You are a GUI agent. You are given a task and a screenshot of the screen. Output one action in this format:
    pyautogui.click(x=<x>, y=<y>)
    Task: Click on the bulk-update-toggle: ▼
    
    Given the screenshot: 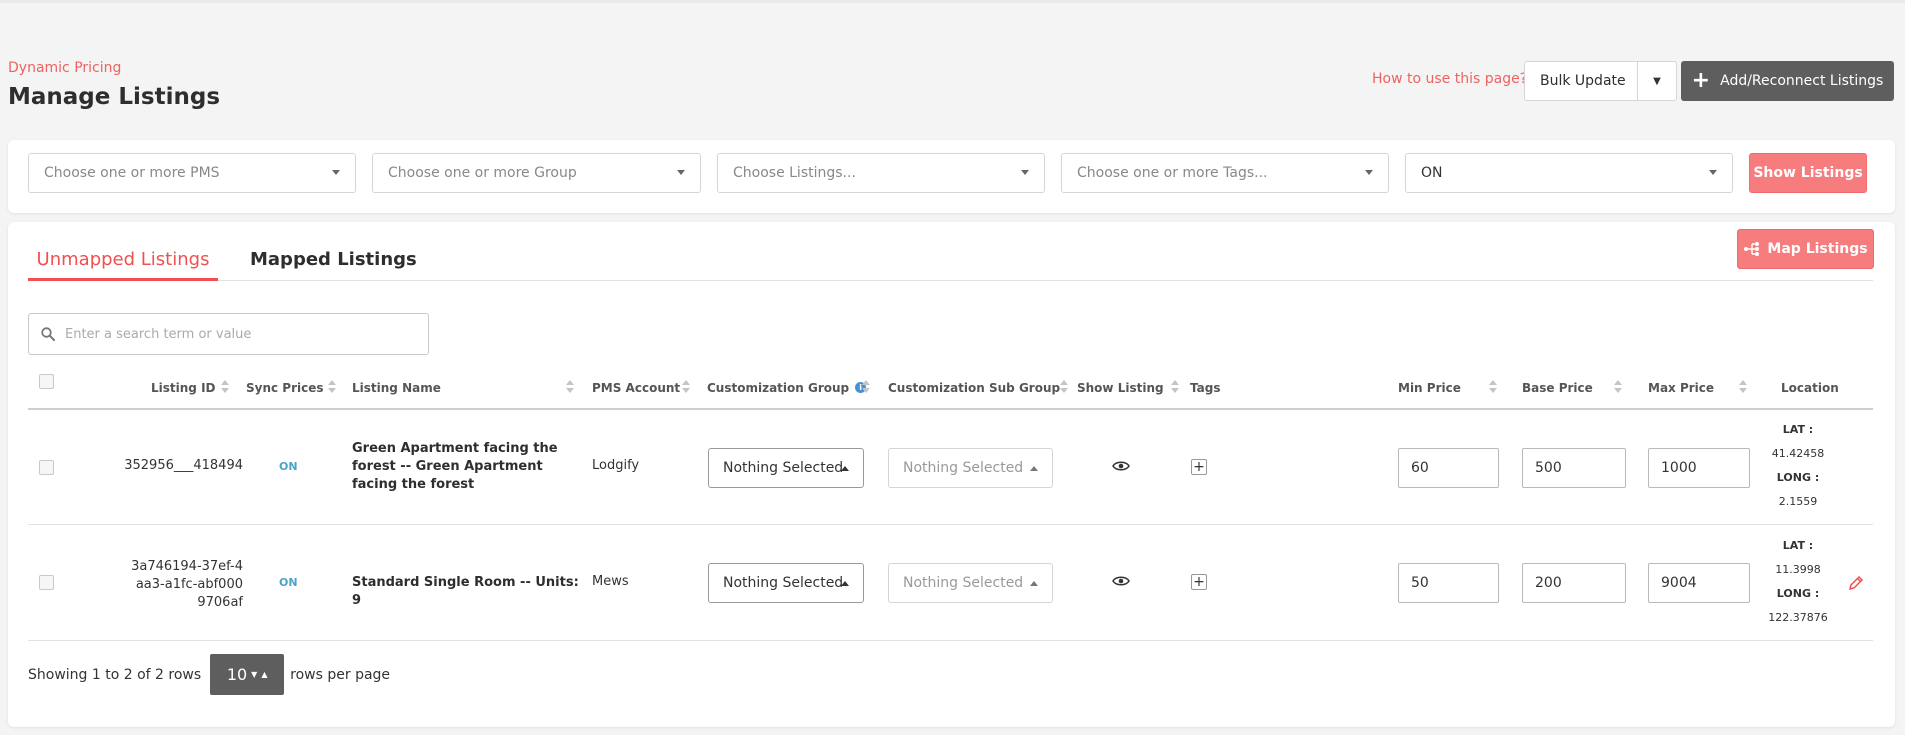 What is the action you would take?
    pyautogui.click(x=1657, y=81)
    